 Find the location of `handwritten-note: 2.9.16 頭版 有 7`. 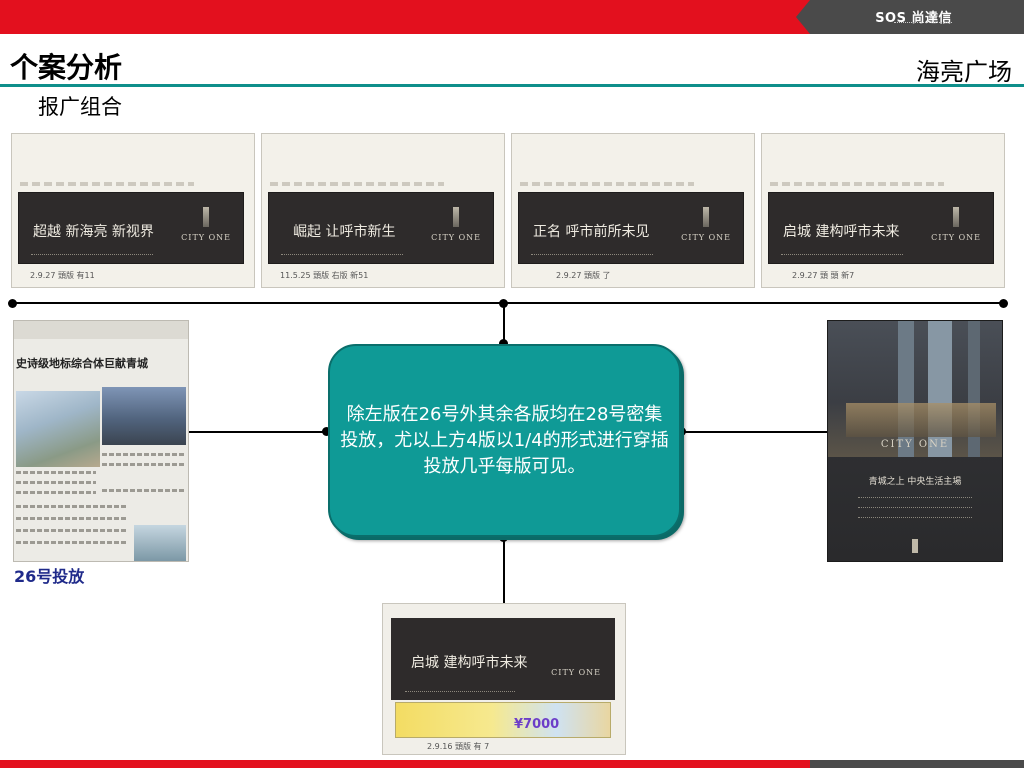

handwritten-note: 2.9.16 頭版 有 7 is located at coordinates (458, 746).